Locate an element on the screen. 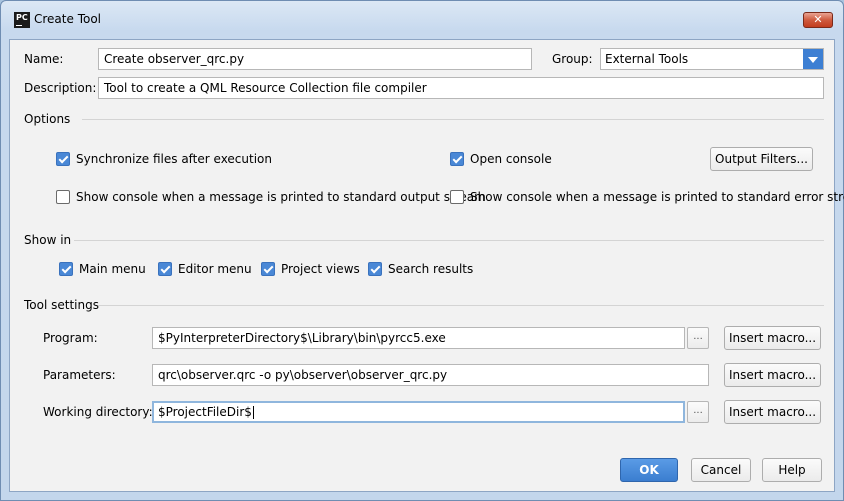  search-results-label: Search results is located at coordinates (430, 269).